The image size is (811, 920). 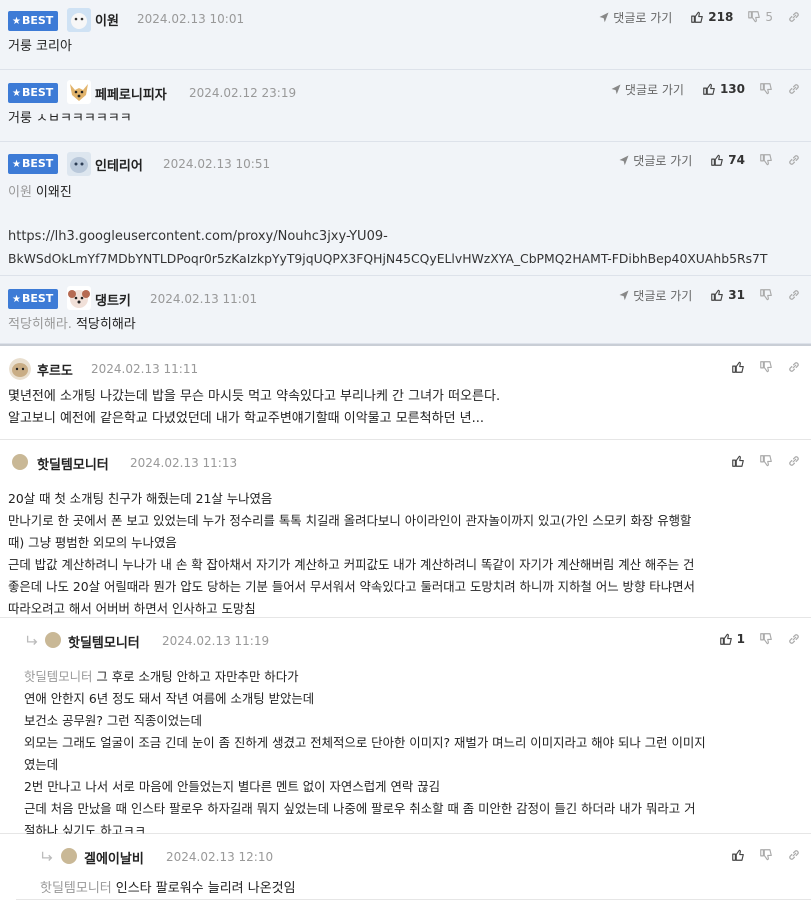 I want to click on comment-actions: 댓글로 가기 31, so click(x=709, y=295).